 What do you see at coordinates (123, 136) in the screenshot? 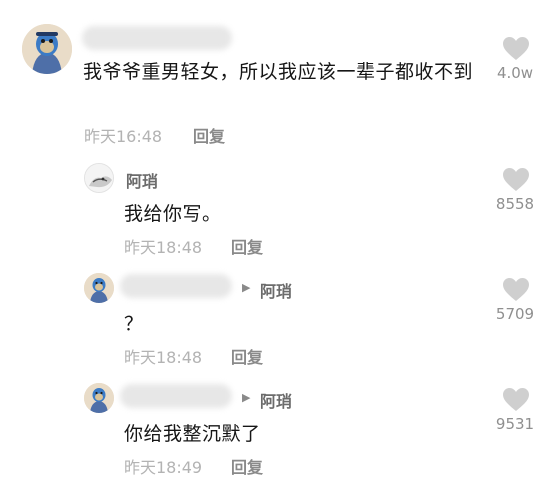
I see `comment-time: 昨天16:48` at bounding box center [123, 136].